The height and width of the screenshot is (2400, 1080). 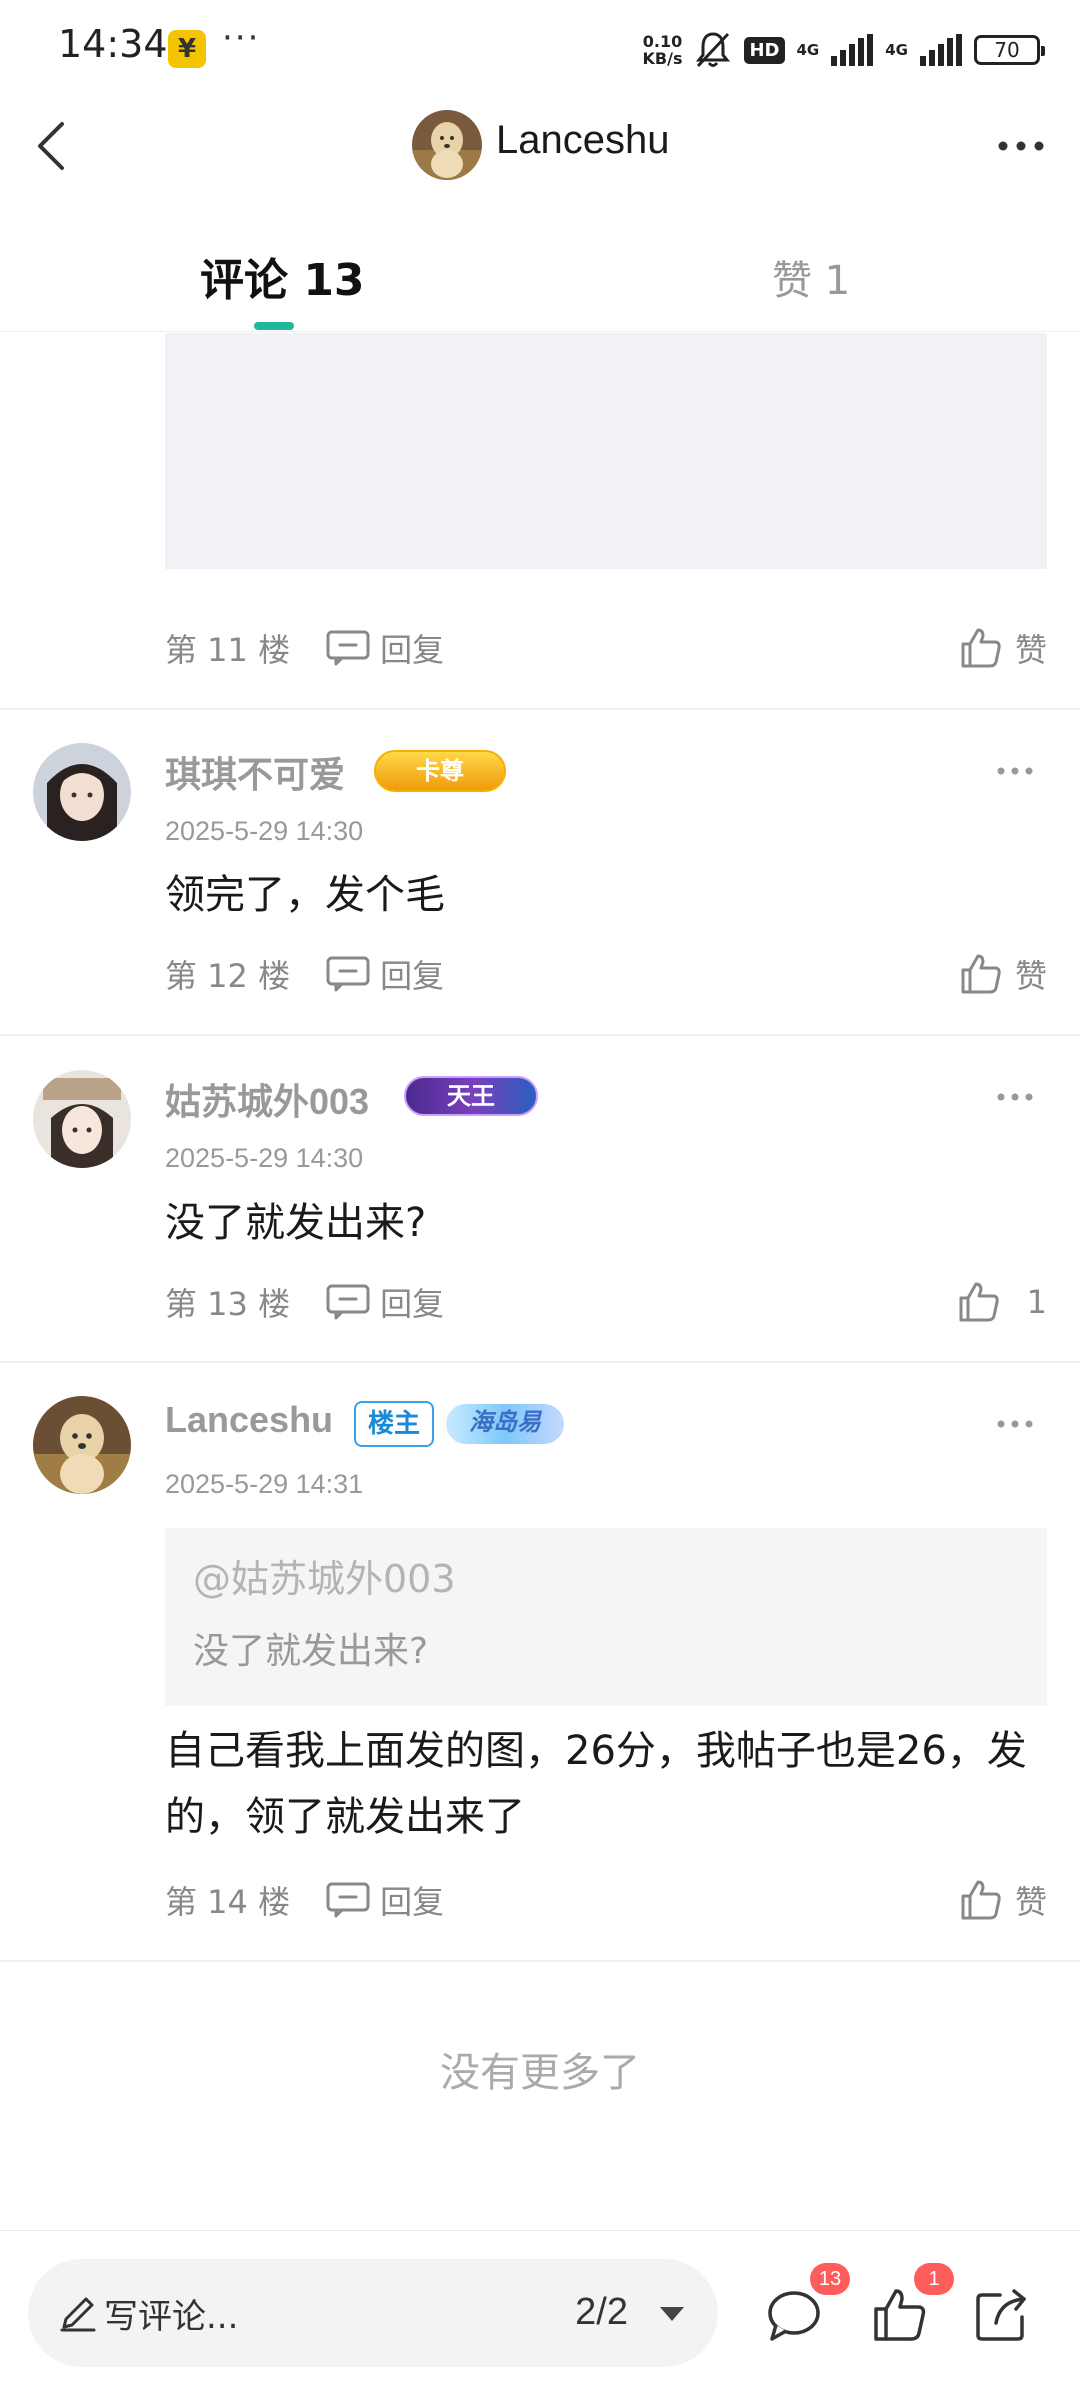 What do you see at coordinates (606, 1900) in the screenshot?
I see `floor-actions-14: 第 14 楼 回复 赞` at bounding box center [606, 1900].